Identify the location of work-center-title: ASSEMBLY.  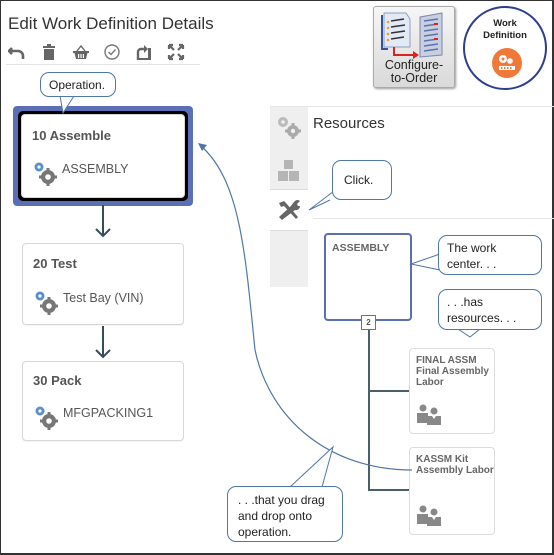
(361, 248).